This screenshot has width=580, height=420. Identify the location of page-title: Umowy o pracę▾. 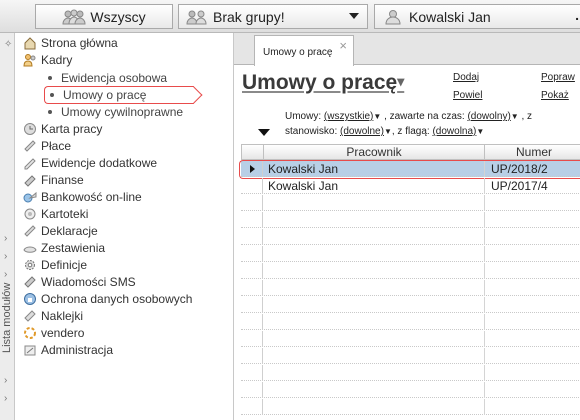
(323, 83).